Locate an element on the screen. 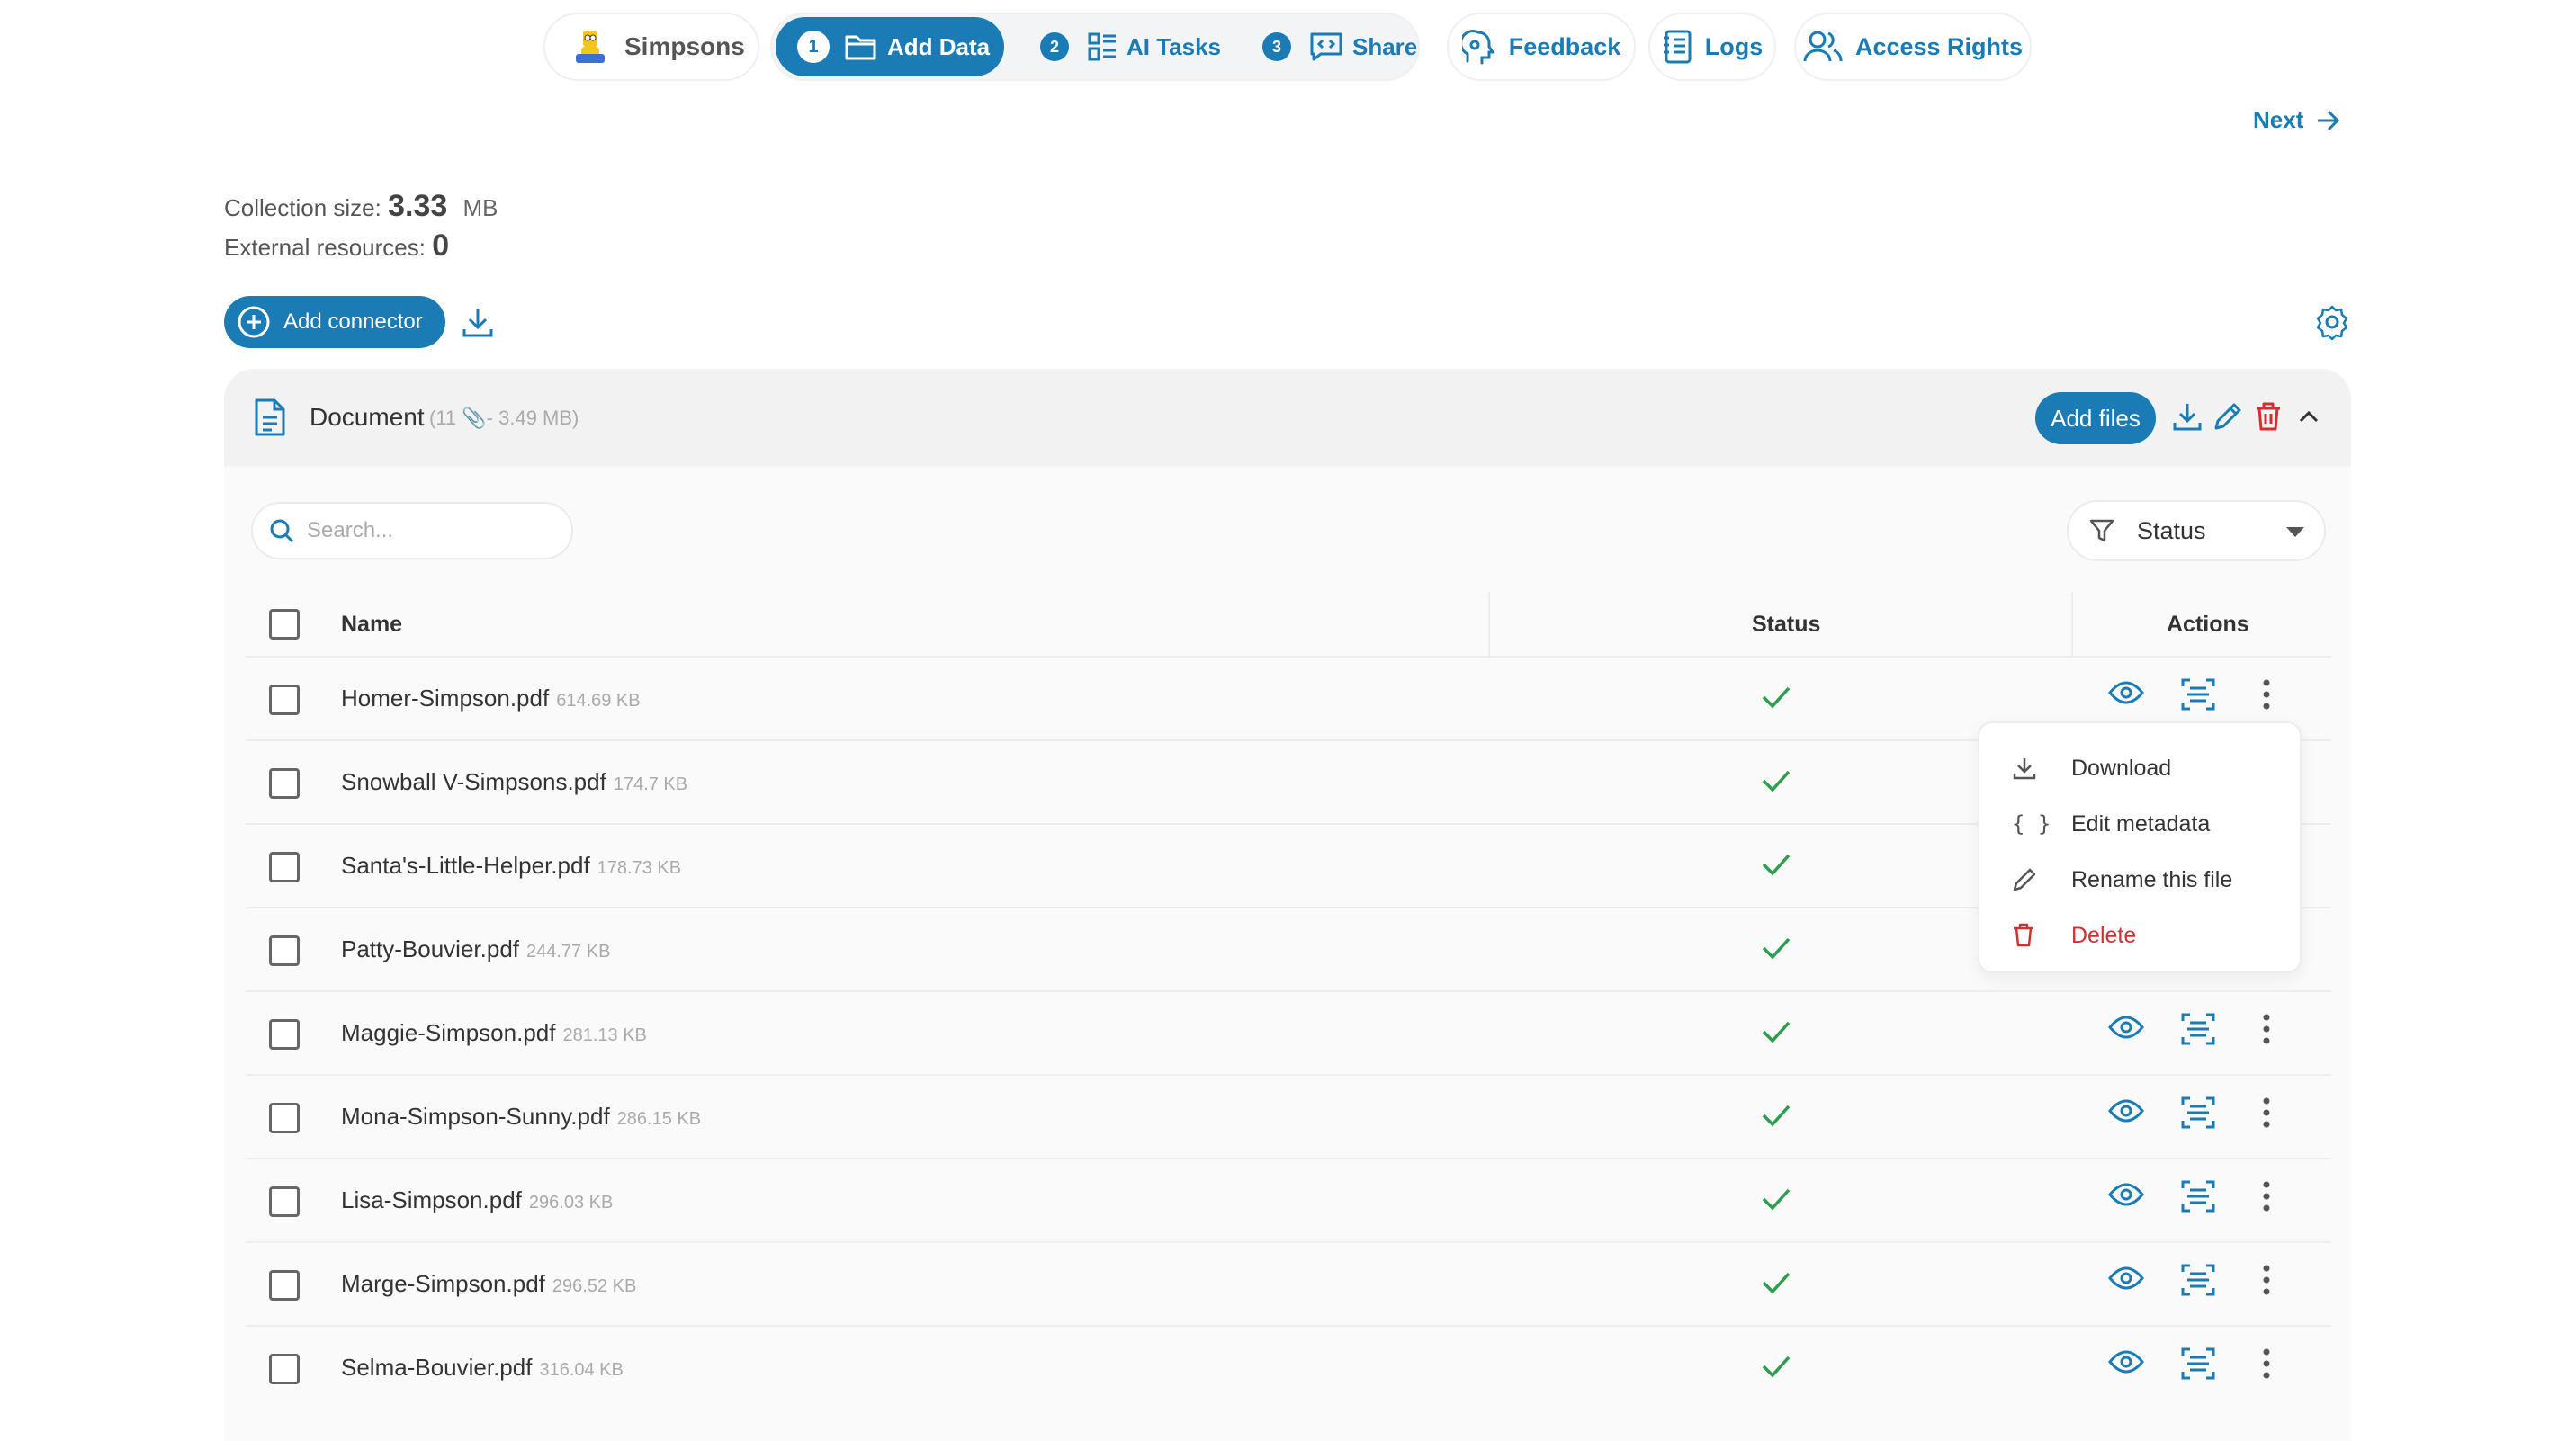 The width and height of the screenshot is (2576, 1441). collection-size-label: Collection size: is located at coordinates (303, 207).